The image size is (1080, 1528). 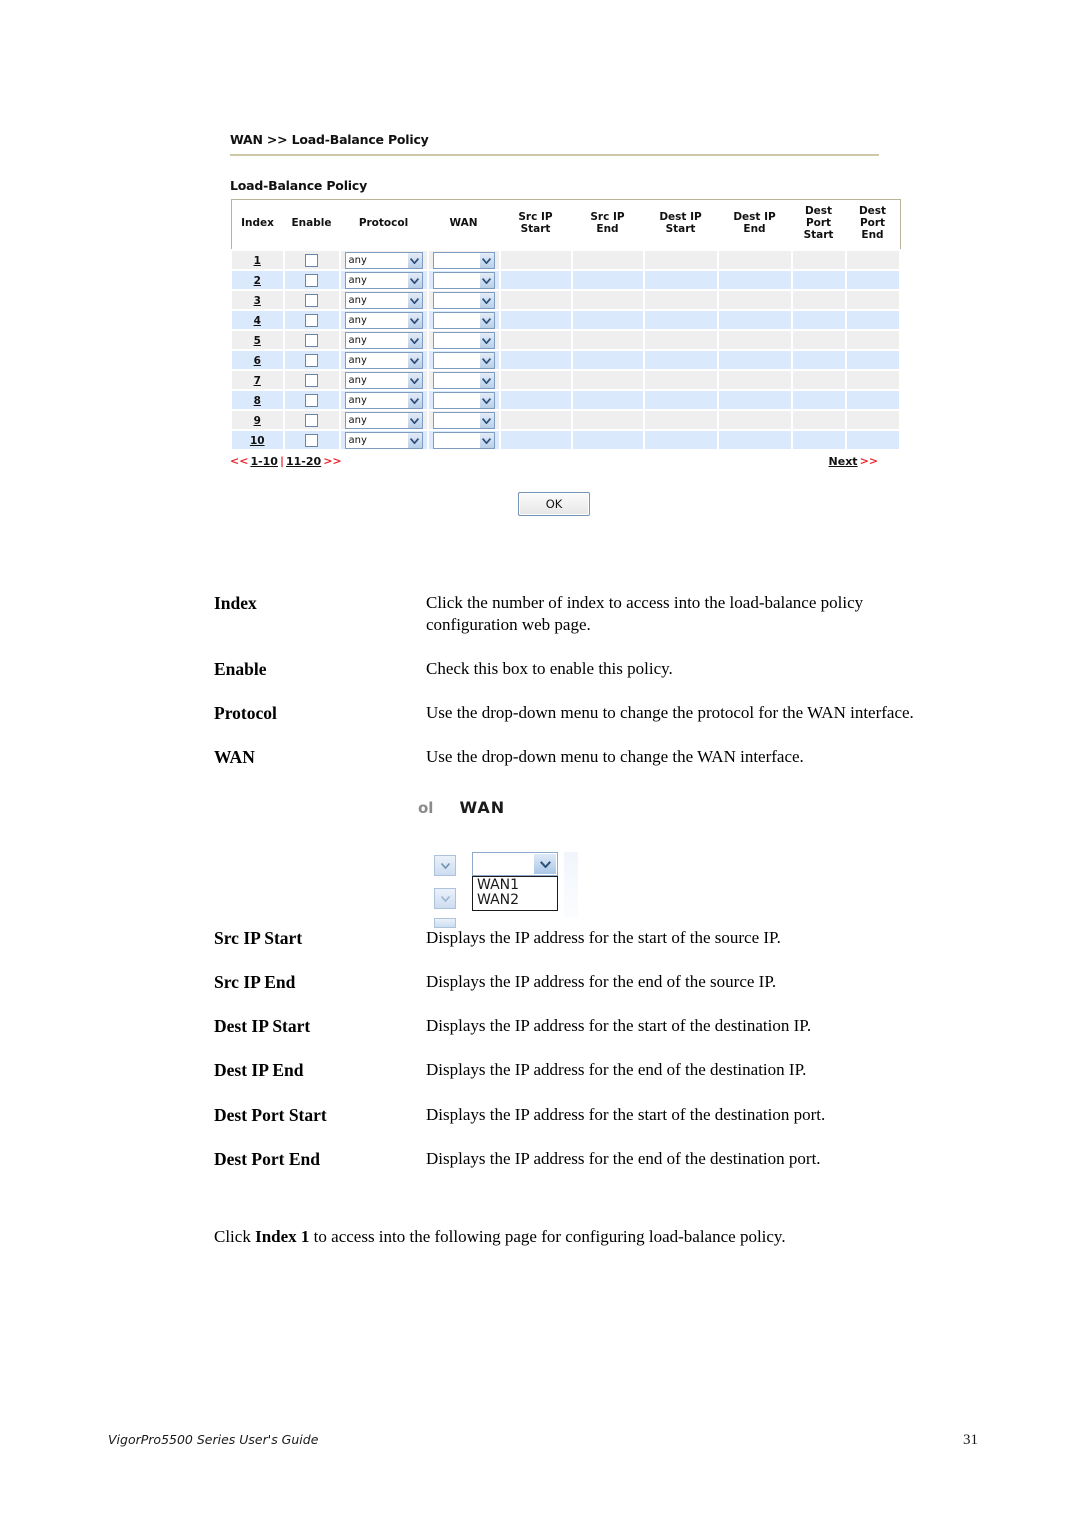 What do you see at coordinates (680, 260) in the screenshot?
I see `cell-dest-ip-start` at bounding box center [680, 260].